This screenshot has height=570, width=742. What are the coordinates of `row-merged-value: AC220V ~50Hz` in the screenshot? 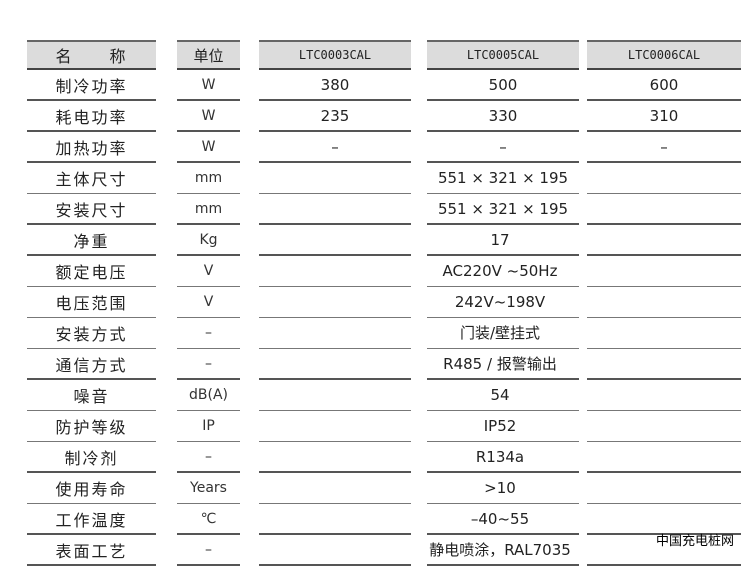 It's located at (500, 270).